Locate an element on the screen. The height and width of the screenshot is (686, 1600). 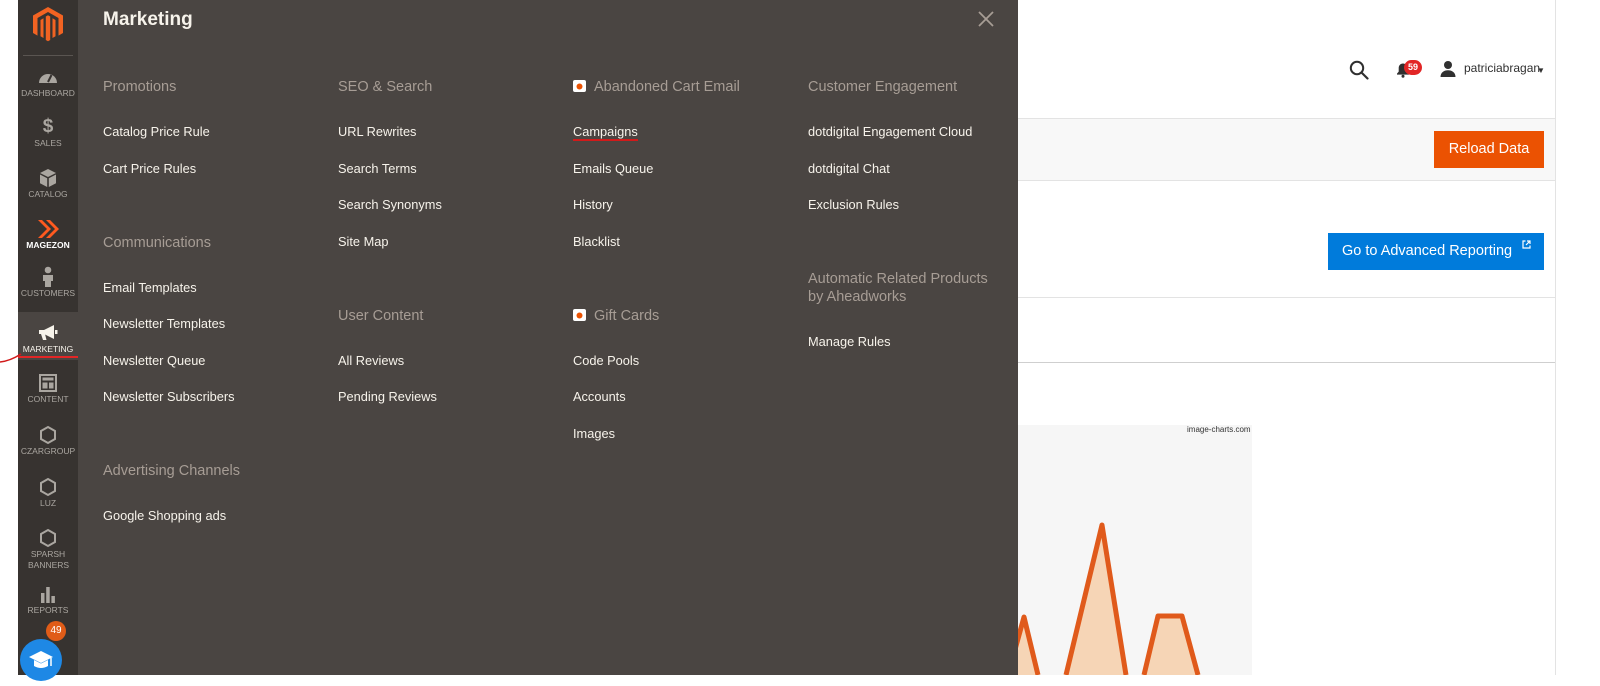
section-title-communications: Communications is located at coordinates (157, 243).